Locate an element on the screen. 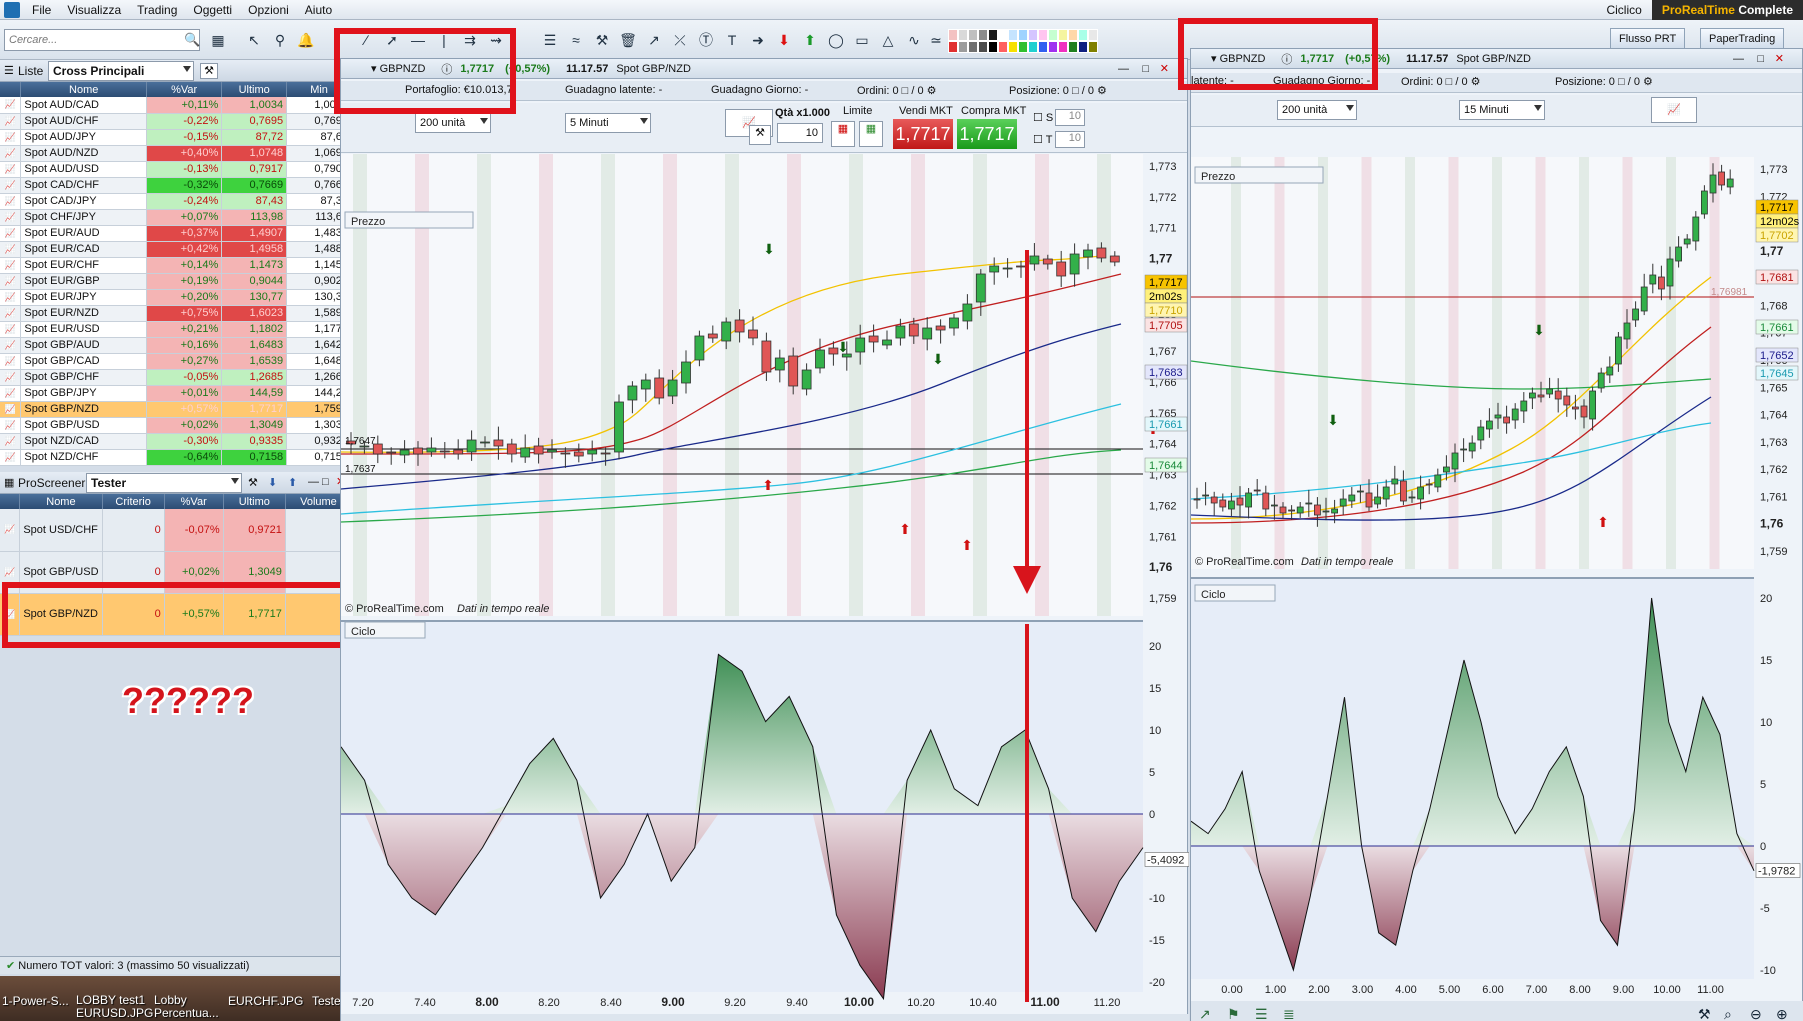 The image size is (1803, 1021). timeframe-select: 5 Minuti is located at coordinates (608, 123).